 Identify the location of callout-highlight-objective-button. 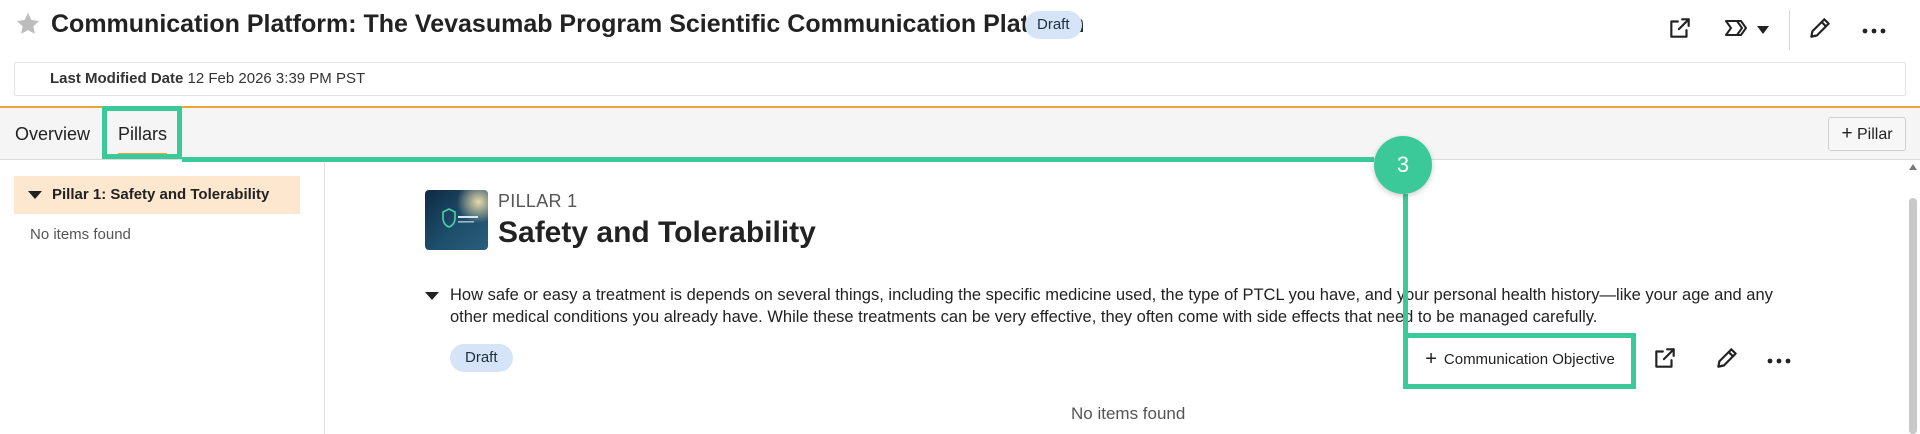
(1519, 361).